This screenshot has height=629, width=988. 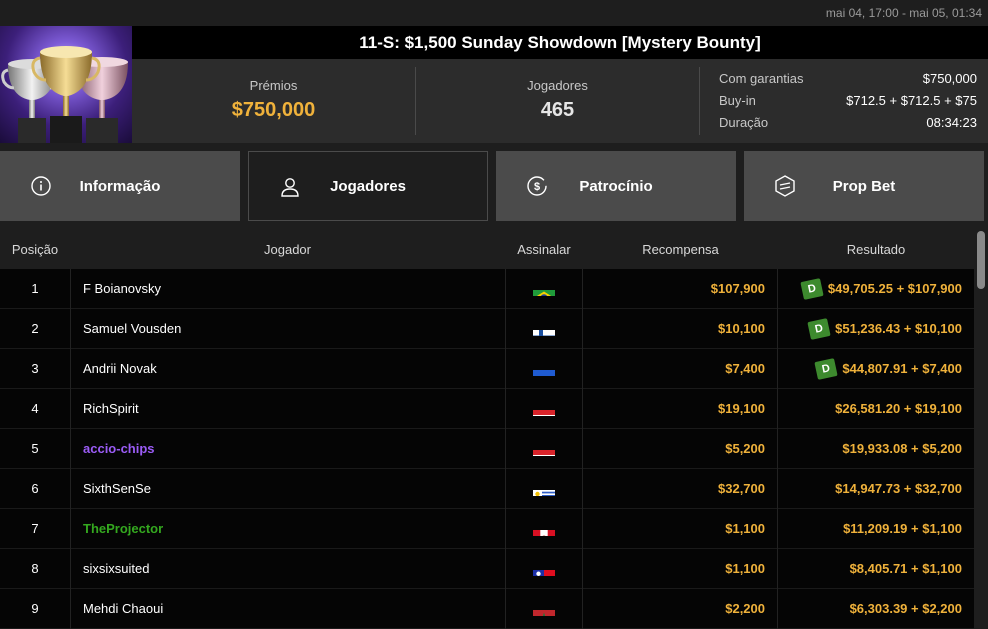 I want to click on detail-value: $750,000, so click(x=949, y=78).